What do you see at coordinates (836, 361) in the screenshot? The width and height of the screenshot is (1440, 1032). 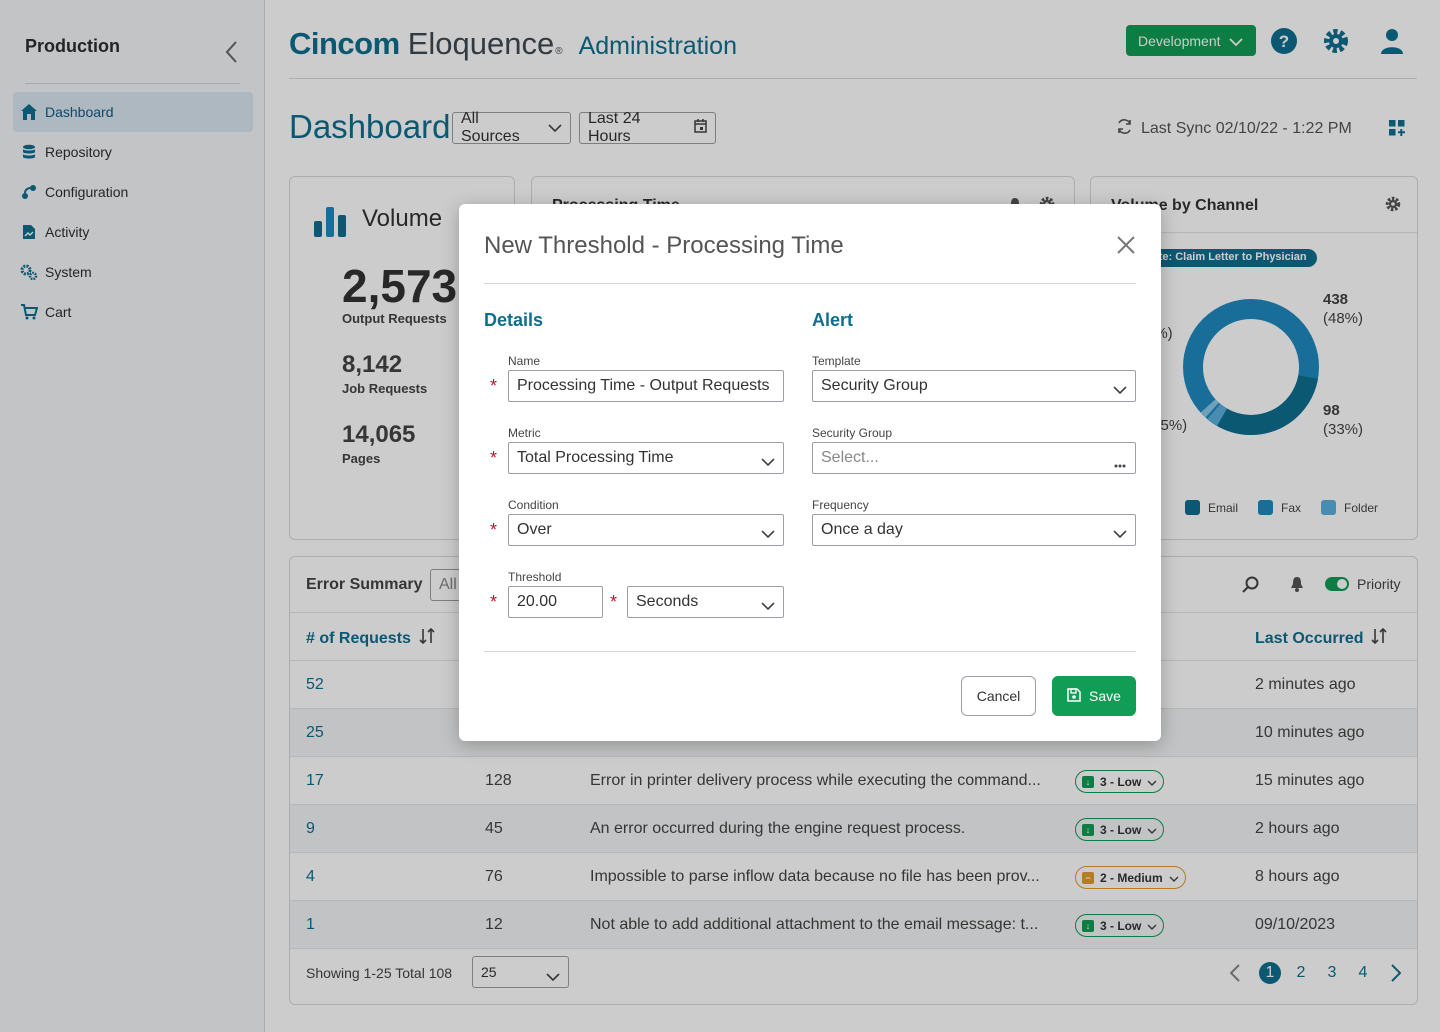 I see `template-label: Template` at bounding box center [836, 361].